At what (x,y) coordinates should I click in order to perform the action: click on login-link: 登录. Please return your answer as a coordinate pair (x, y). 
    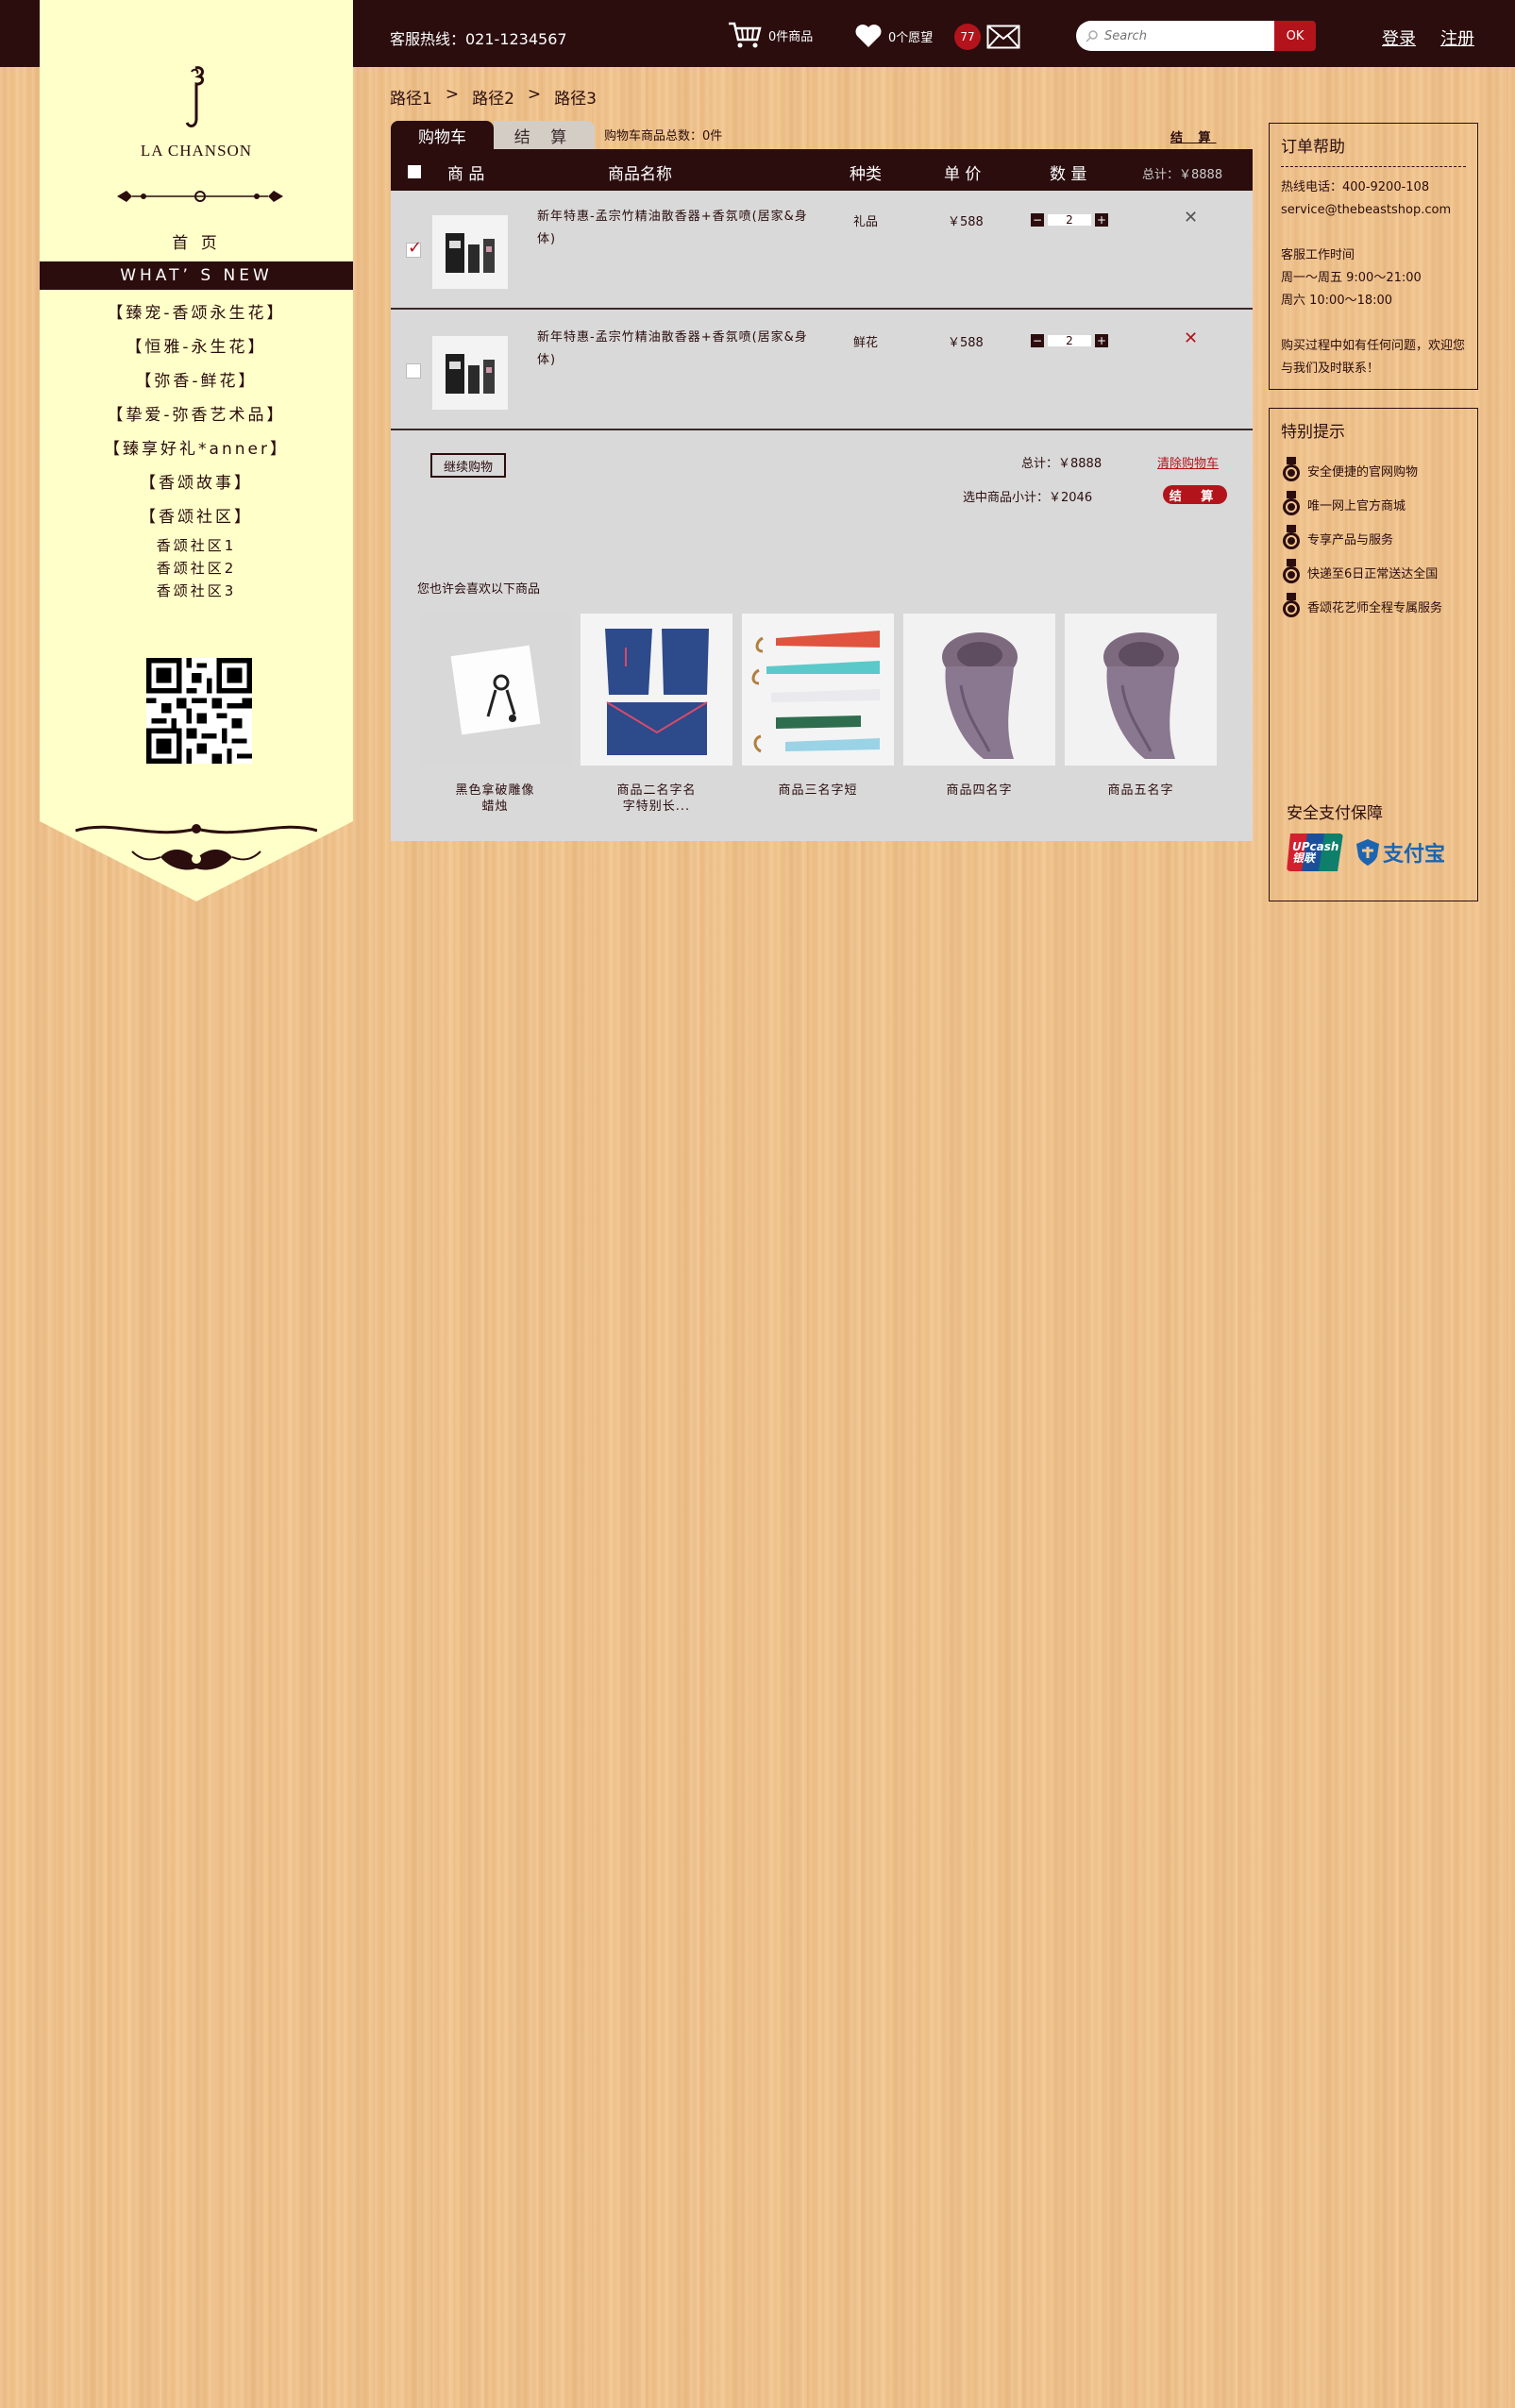
    Looking at the image, I should click on (1399, 37).